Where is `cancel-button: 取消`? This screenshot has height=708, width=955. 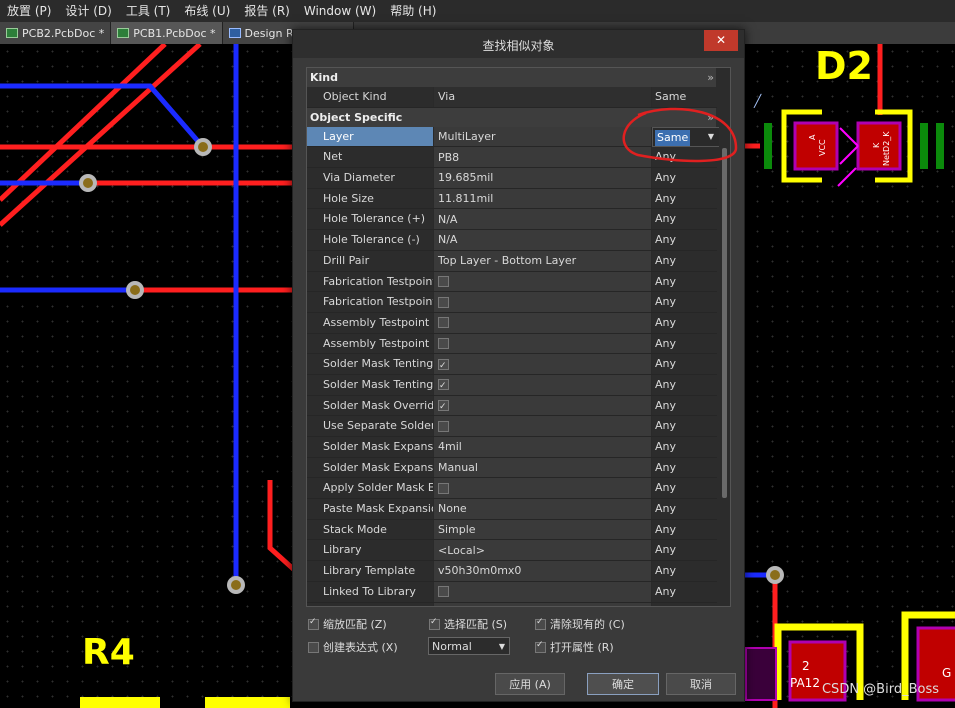 cancel-button: 取消 is located at coordinates (701, 684).